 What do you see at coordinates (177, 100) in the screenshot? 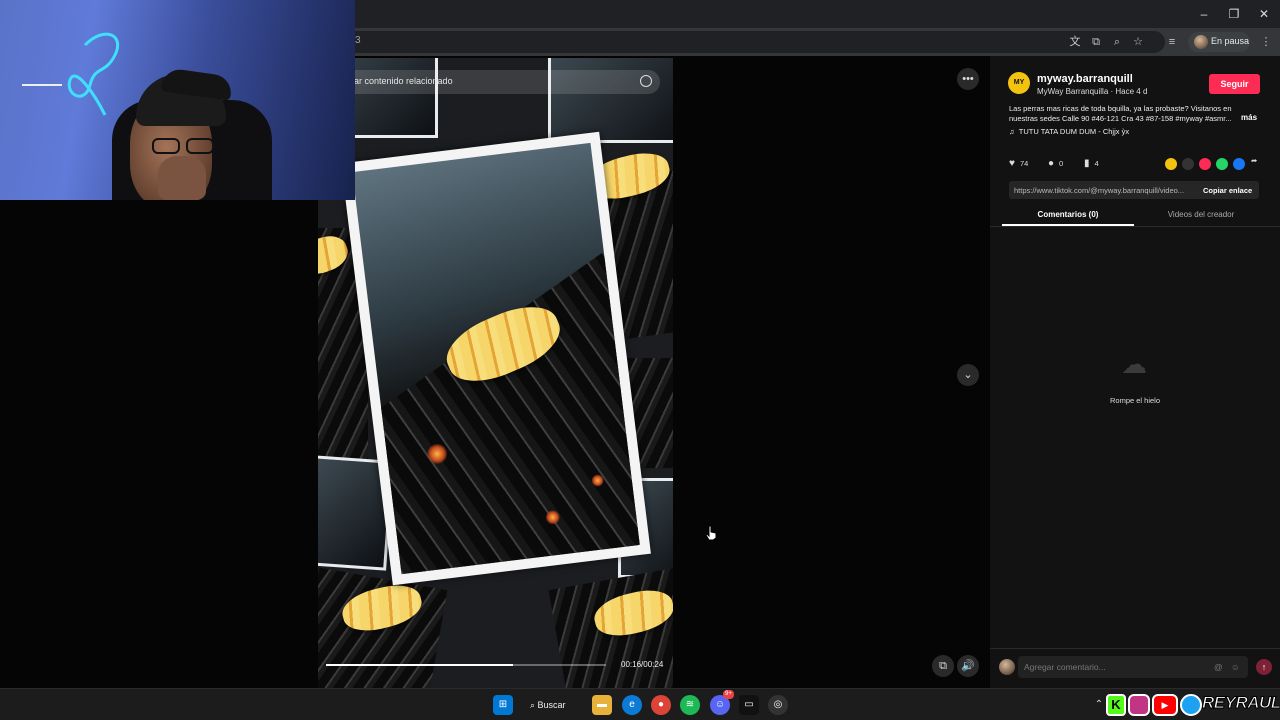
I see `webcam-overlay` at bounding box center [177, 100].